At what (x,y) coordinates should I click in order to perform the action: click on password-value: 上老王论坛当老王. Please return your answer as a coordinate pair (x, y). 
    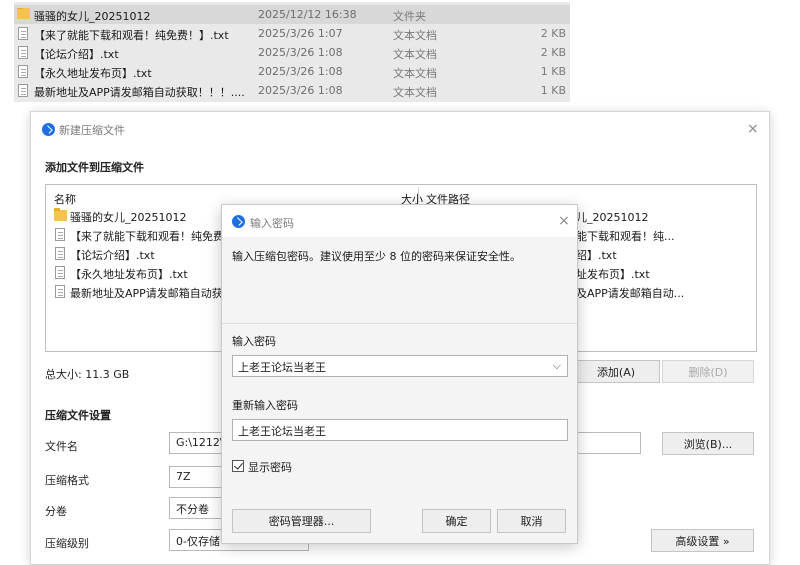
    Looking at the image, I should click on (282, 367).